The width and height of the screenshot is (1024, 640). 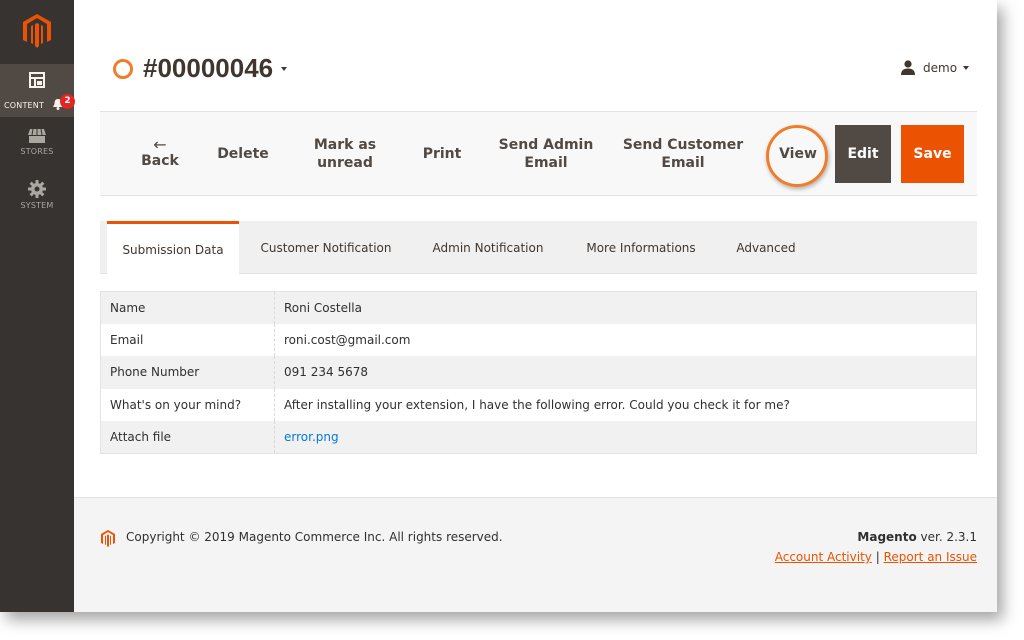 I want to click on view-label: View, so click(x=798, y=153).